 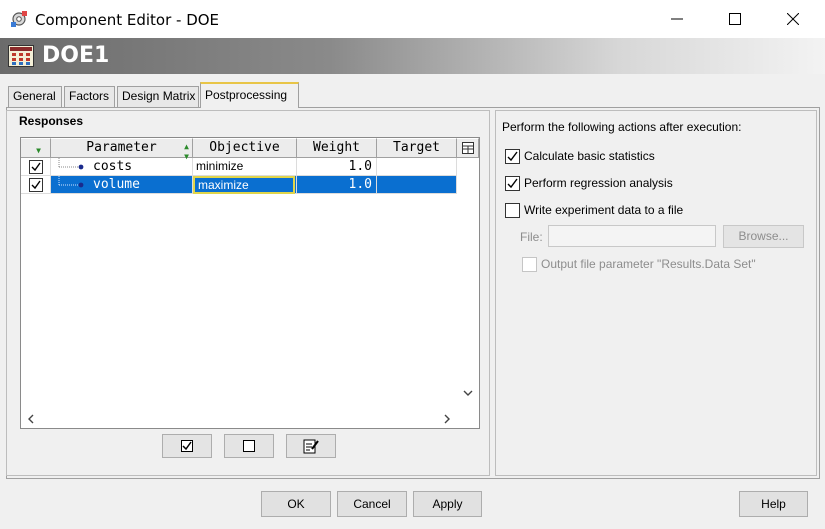 I want to click on column-chooser-icon, so click(x=467, y=148).